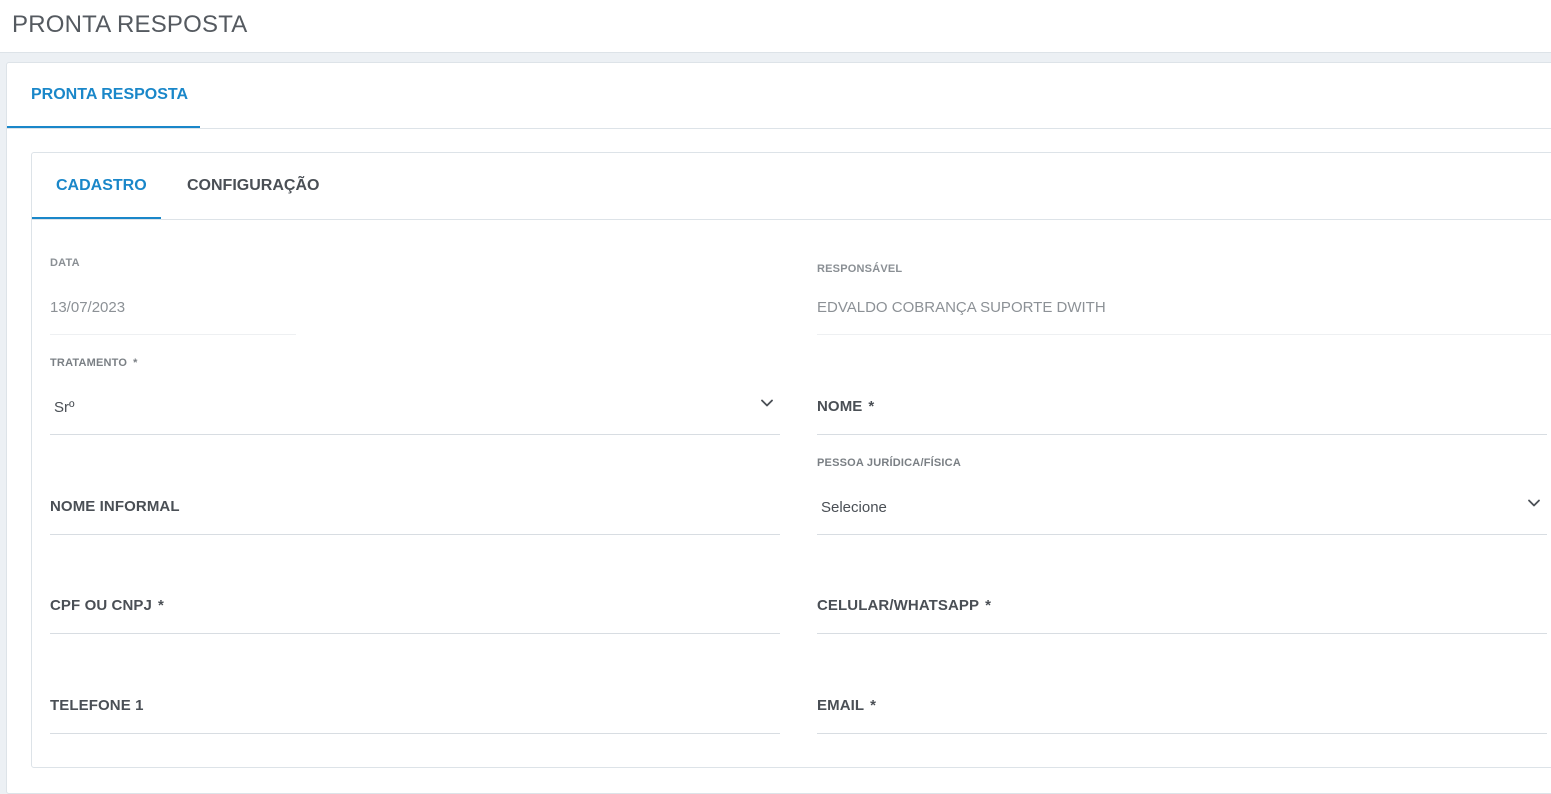 This screenshot has width=1551, height=794. What do you see at coordinates (88, 307) in the screenshot?
I see `data-value: 13/07/2023` at bounding box center [88, 307].